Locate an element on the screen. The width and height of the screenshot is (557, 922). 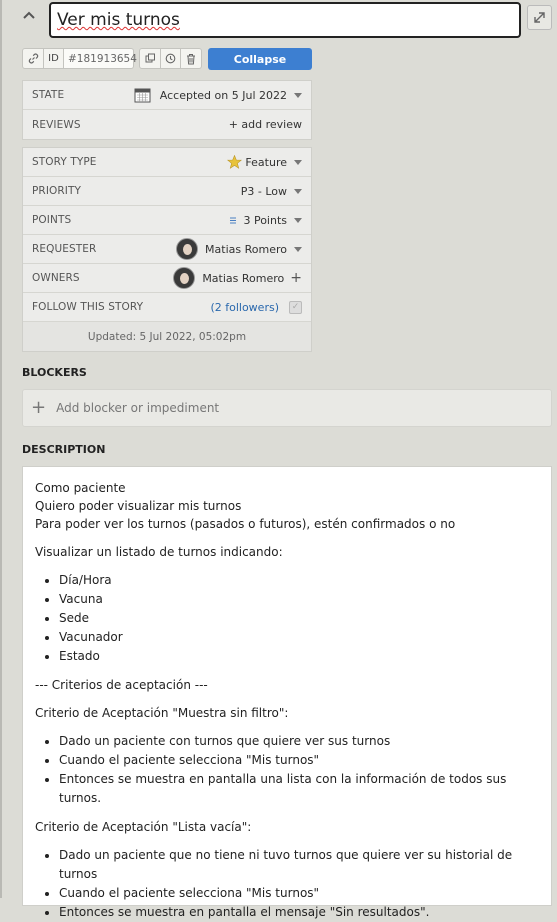
story-type-chevron-icon is located at coordinates (298, 162).